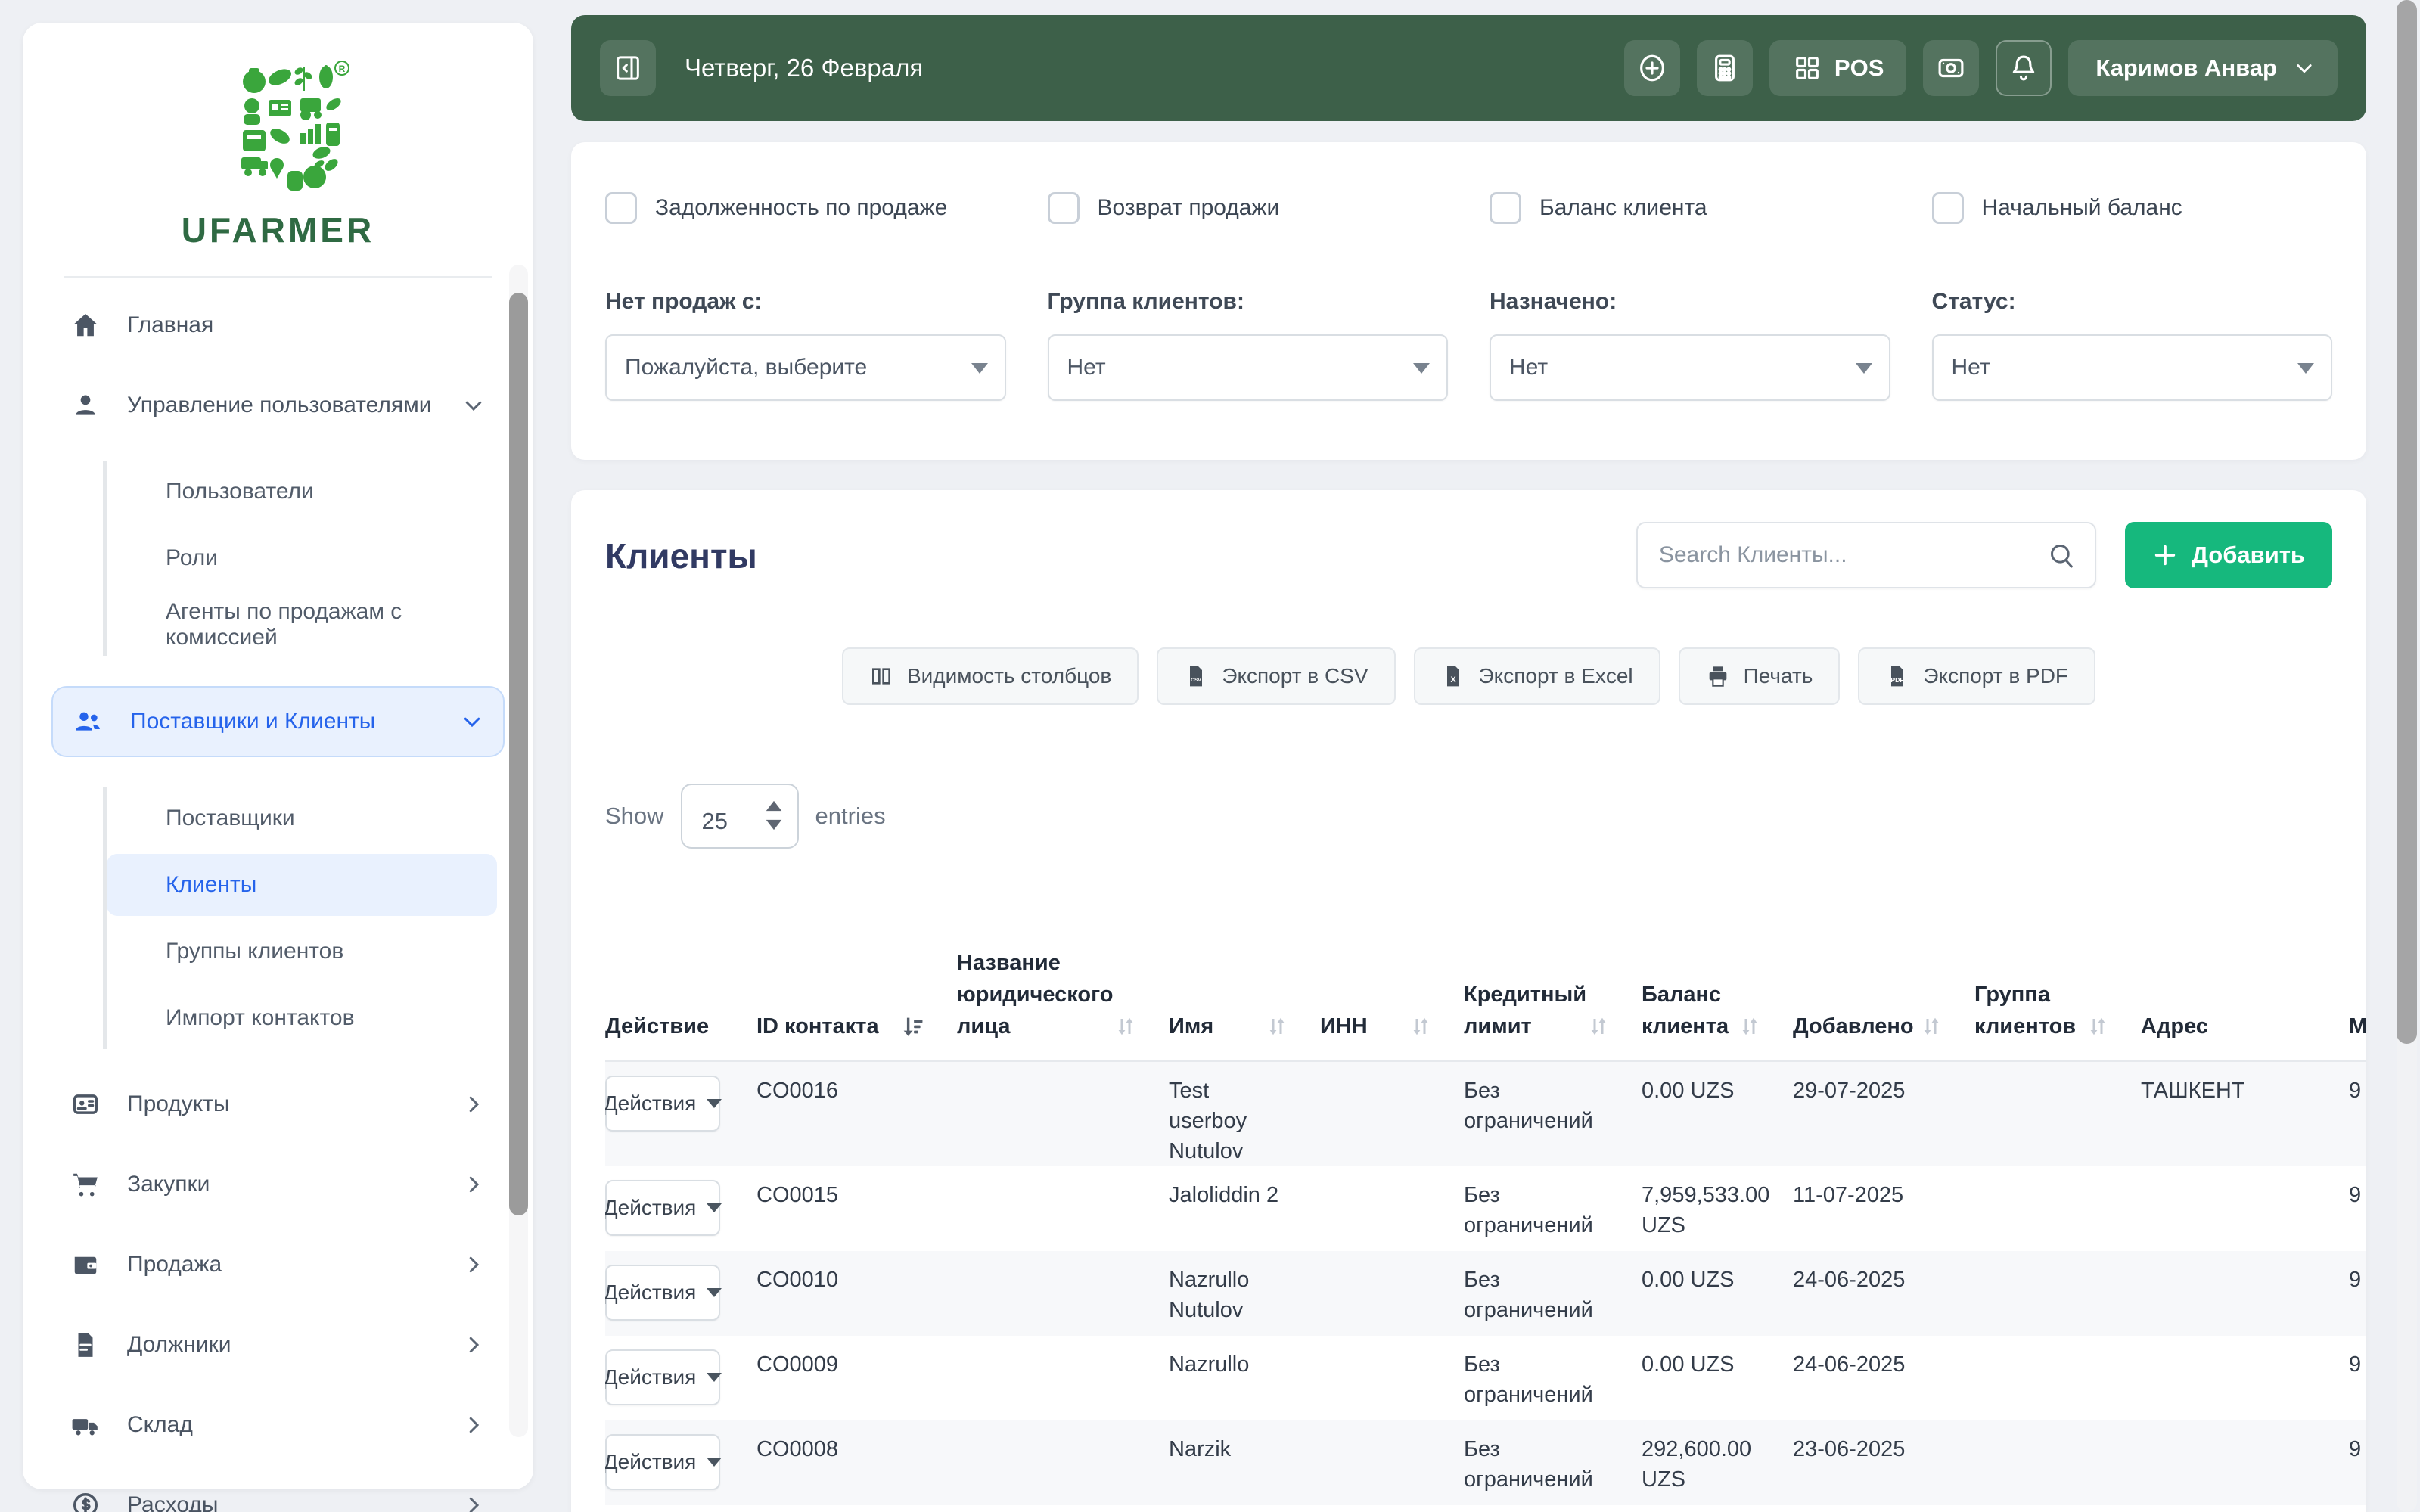  What do you see at coordinates (306, 818) in the screenshot?
I see `sidebar-item-suppliers: Поставщики` at bounding box center [306, 818].